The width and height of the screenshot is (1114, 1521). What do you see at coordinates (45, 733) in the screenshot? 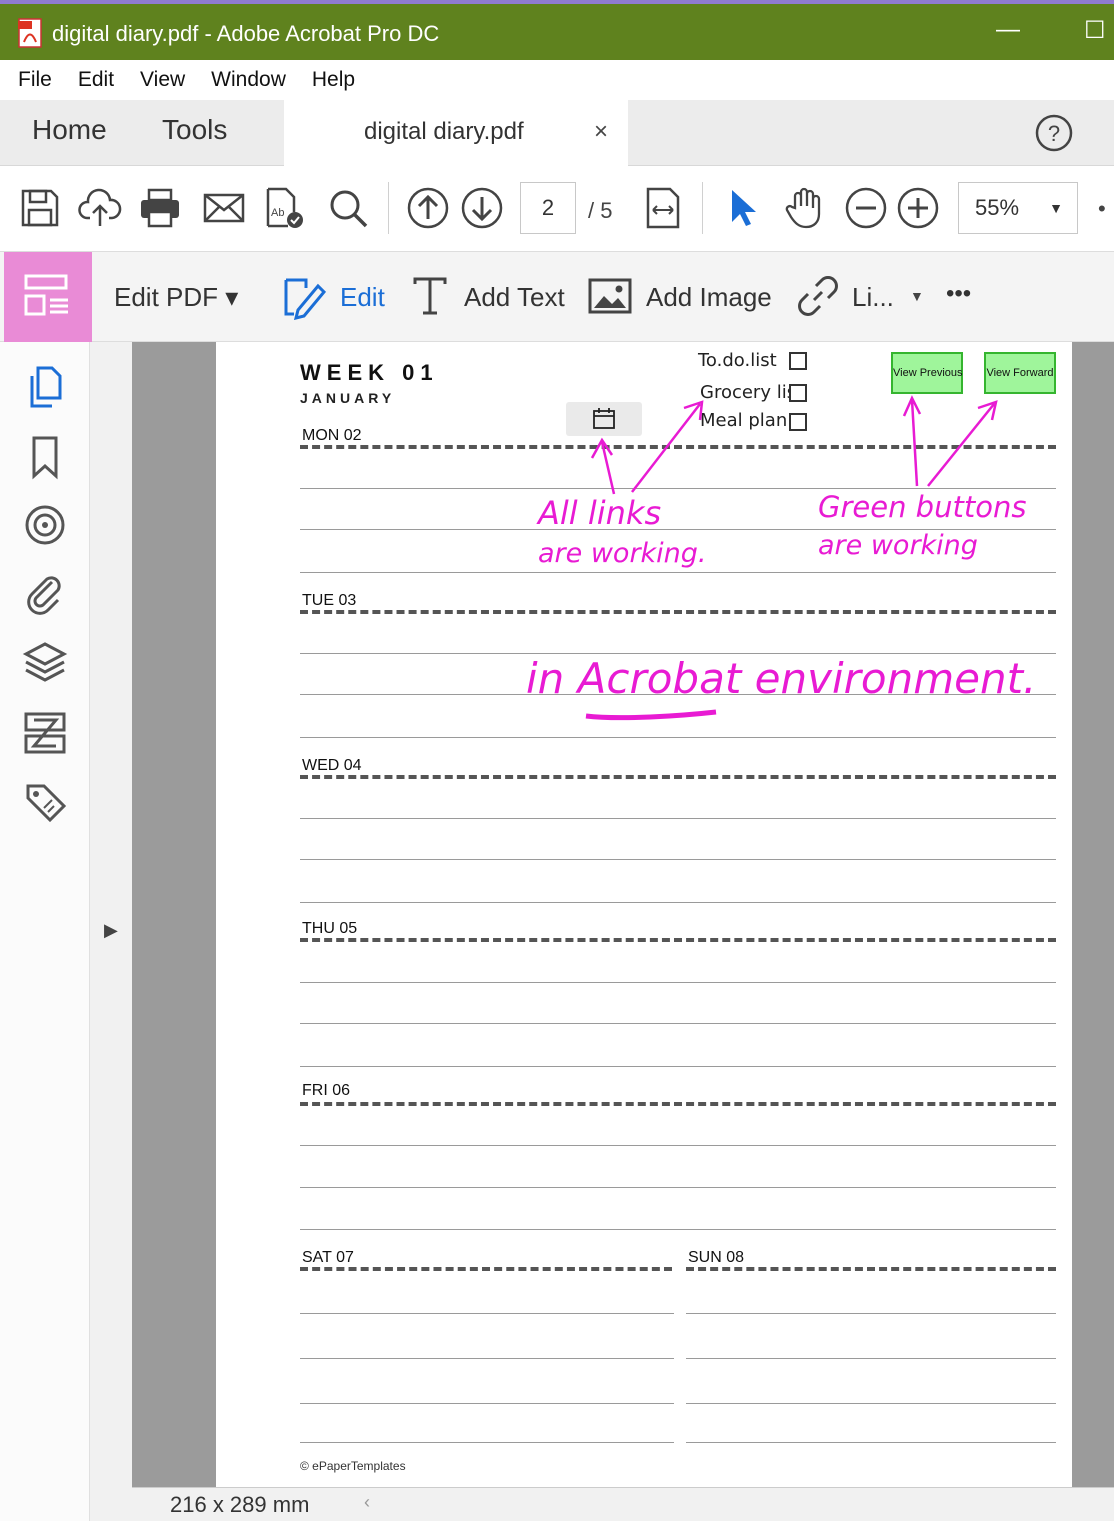
I see `order-content-icon` at bounding box center [45, 733].